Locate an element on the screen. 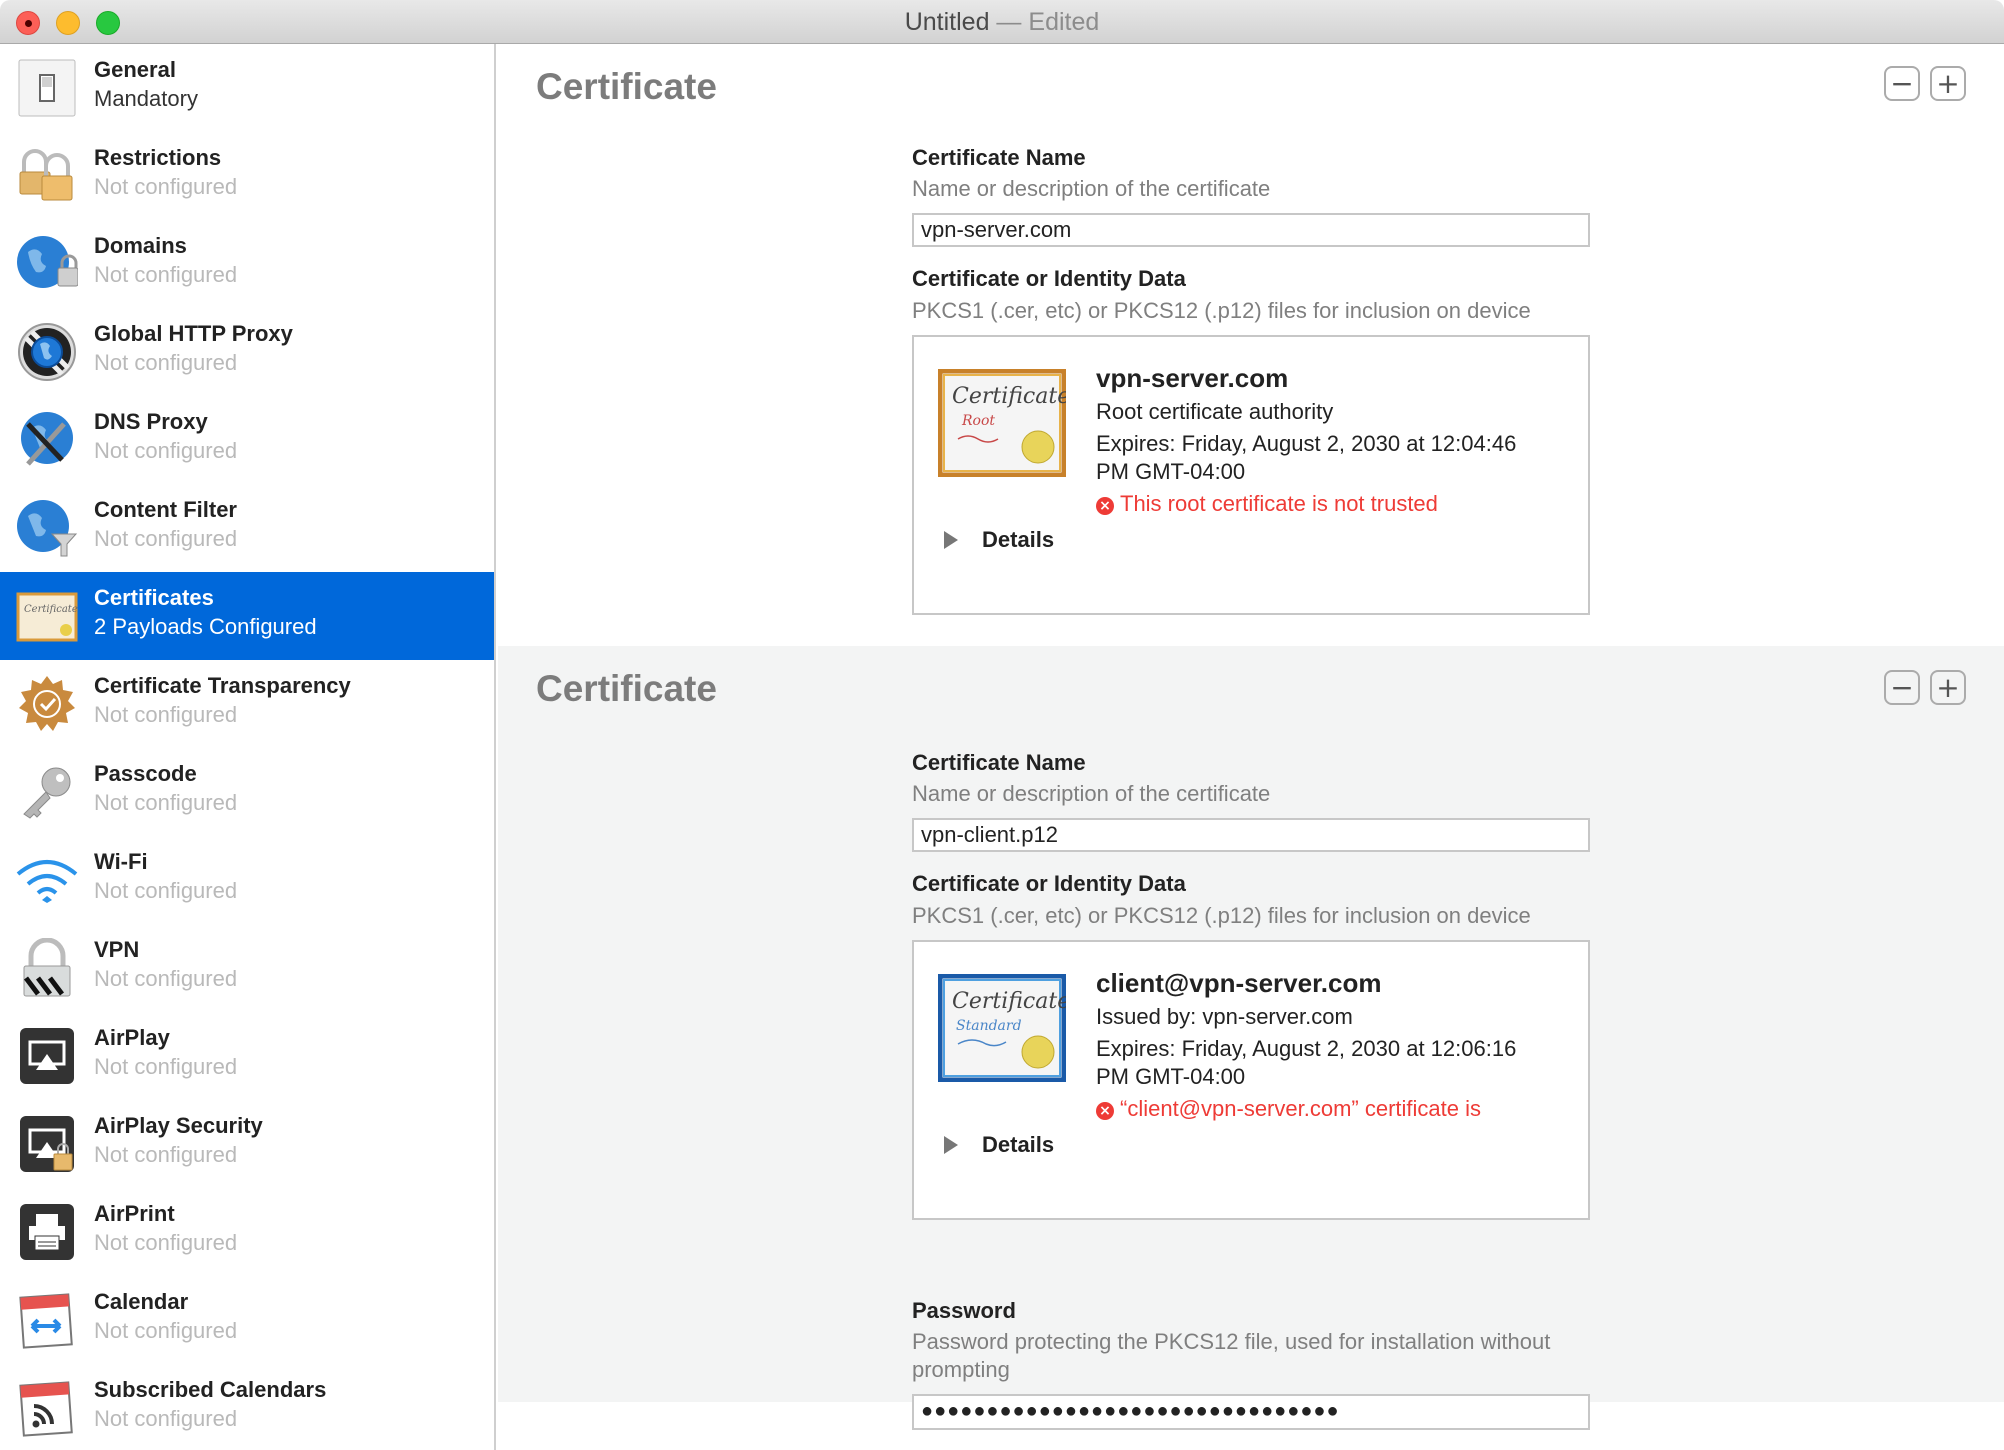 Image resolution: width=2004 pixels, height=1450 pixels. certificate-subject: client@vpn-server.com is located at coordinates (1239, 983).